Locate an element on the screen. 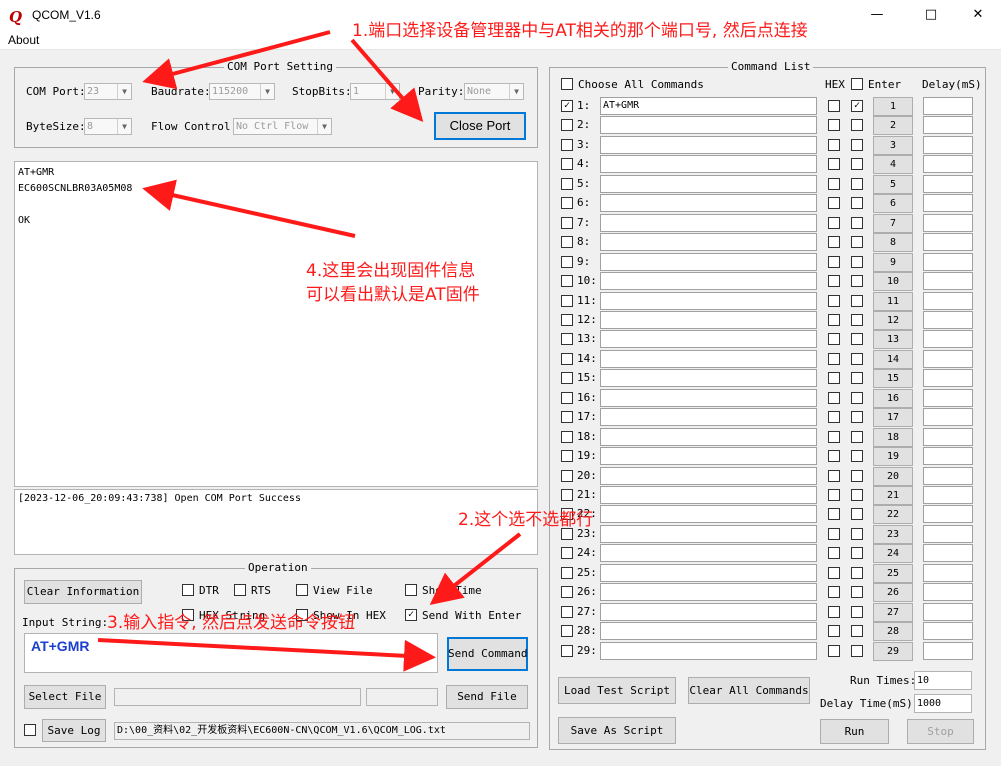 The image size is (1001, 766). command-send-button: 7 is located at coordinates (893, 223).